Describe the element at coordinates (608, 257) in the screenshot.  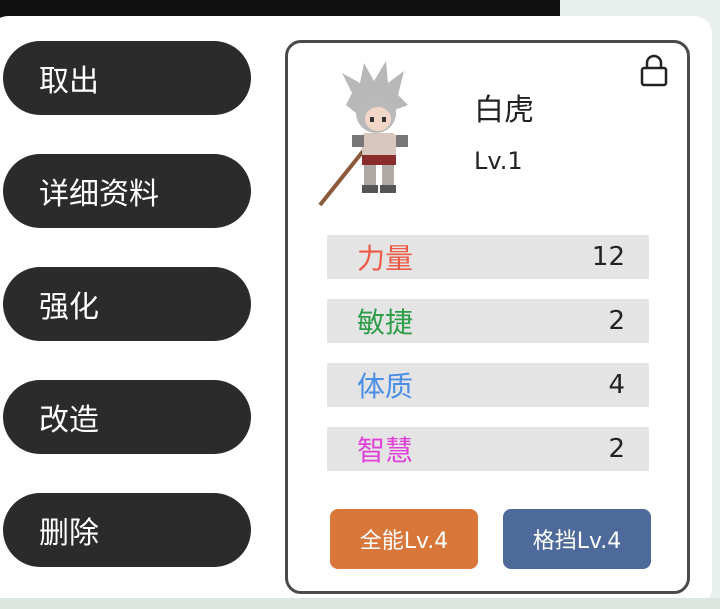
I see `stat-value: 12` at that location.